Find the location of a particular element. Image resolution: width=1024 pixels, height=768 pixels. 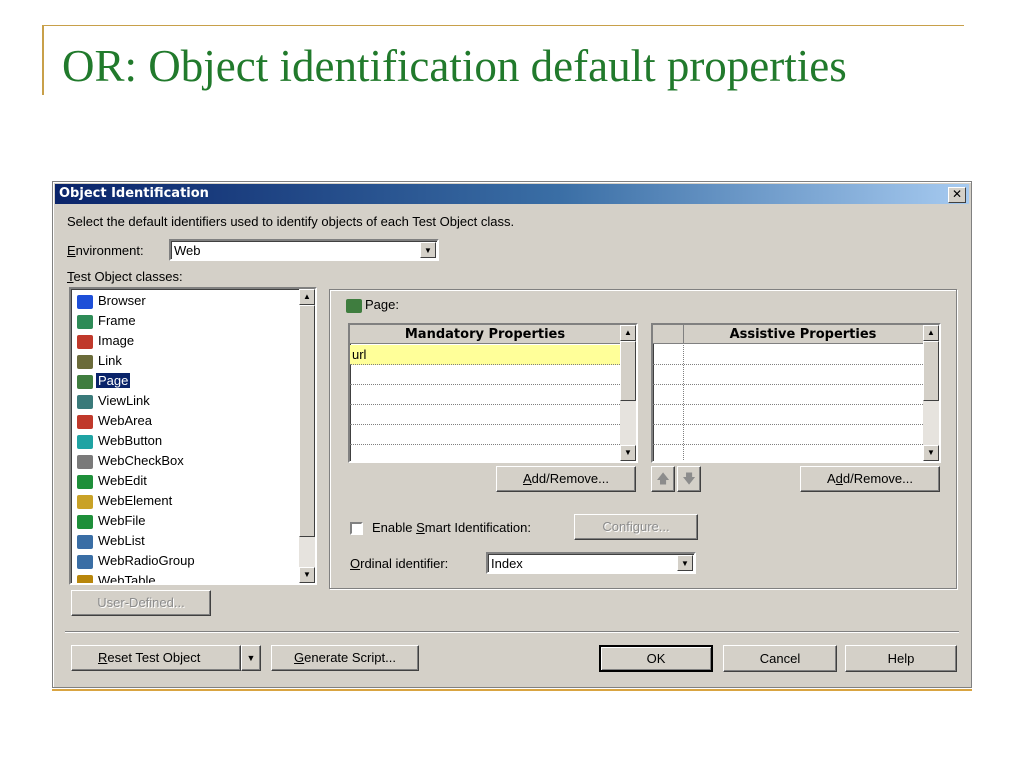

mandatory-scrollbar: ▲ ▼ is located at coordinates (628, 393).